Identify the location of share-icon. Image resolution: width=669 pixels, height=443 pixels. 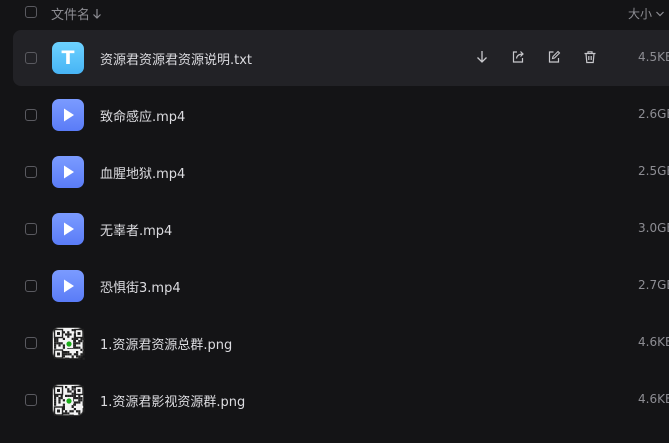
(518, 57).